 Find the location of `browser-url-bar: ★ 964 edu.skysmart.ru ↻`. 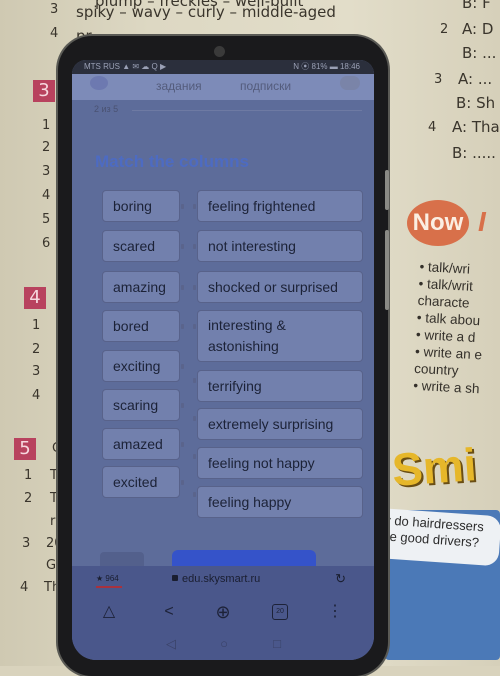

browser-url-bar: ★ 964 edu.skysmart.ru ↻ is located at coordinates (223, 581).